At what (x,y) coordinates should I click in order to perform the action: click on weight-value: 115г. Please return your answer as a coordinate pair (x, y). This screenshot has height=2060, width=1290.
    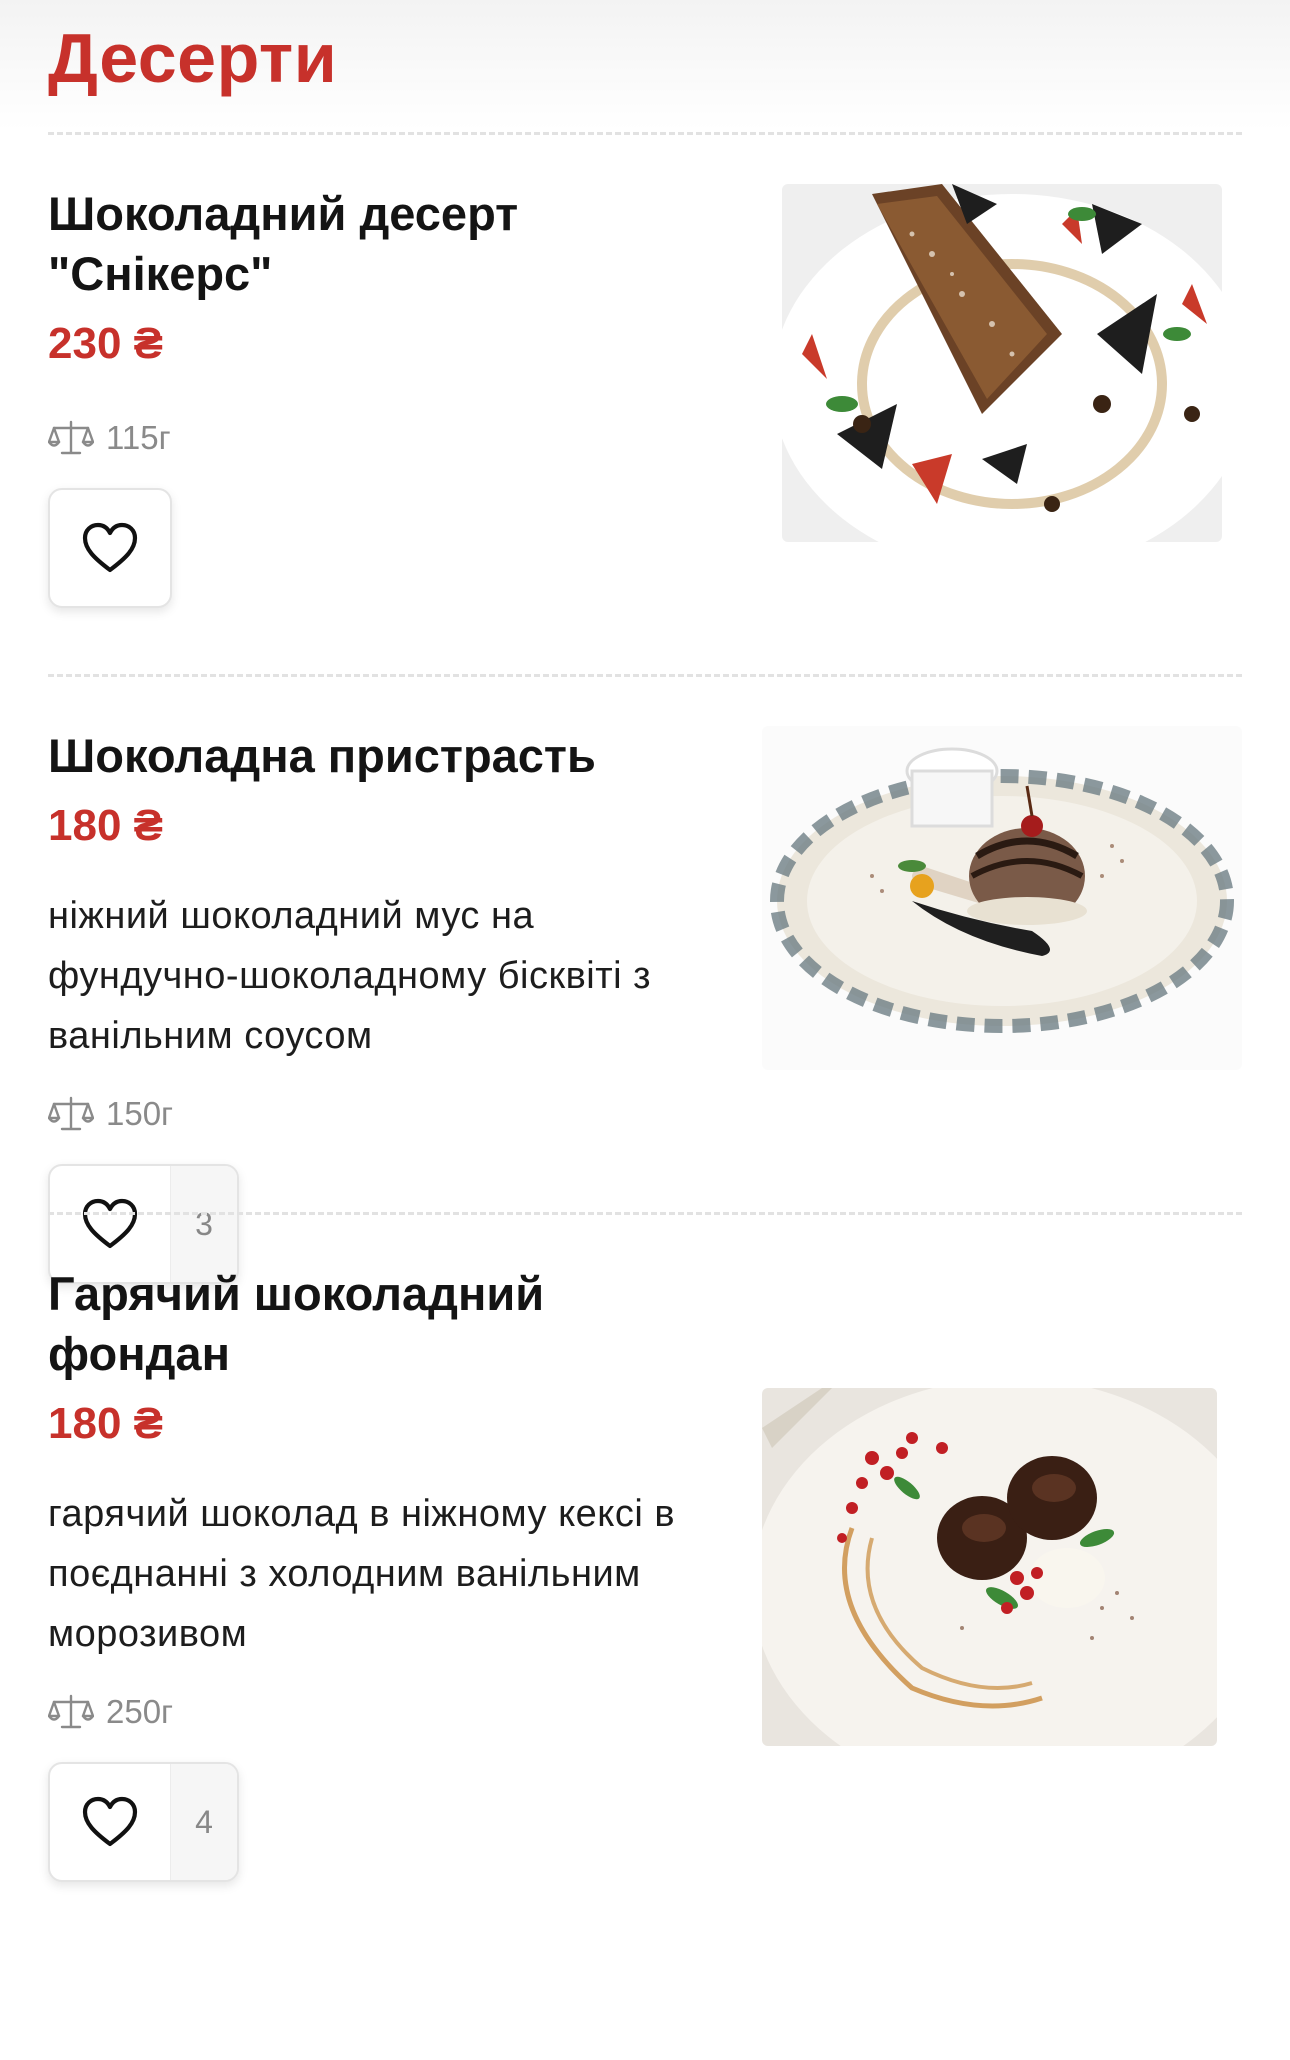
    Looking at the image, I should click on (138, 437).